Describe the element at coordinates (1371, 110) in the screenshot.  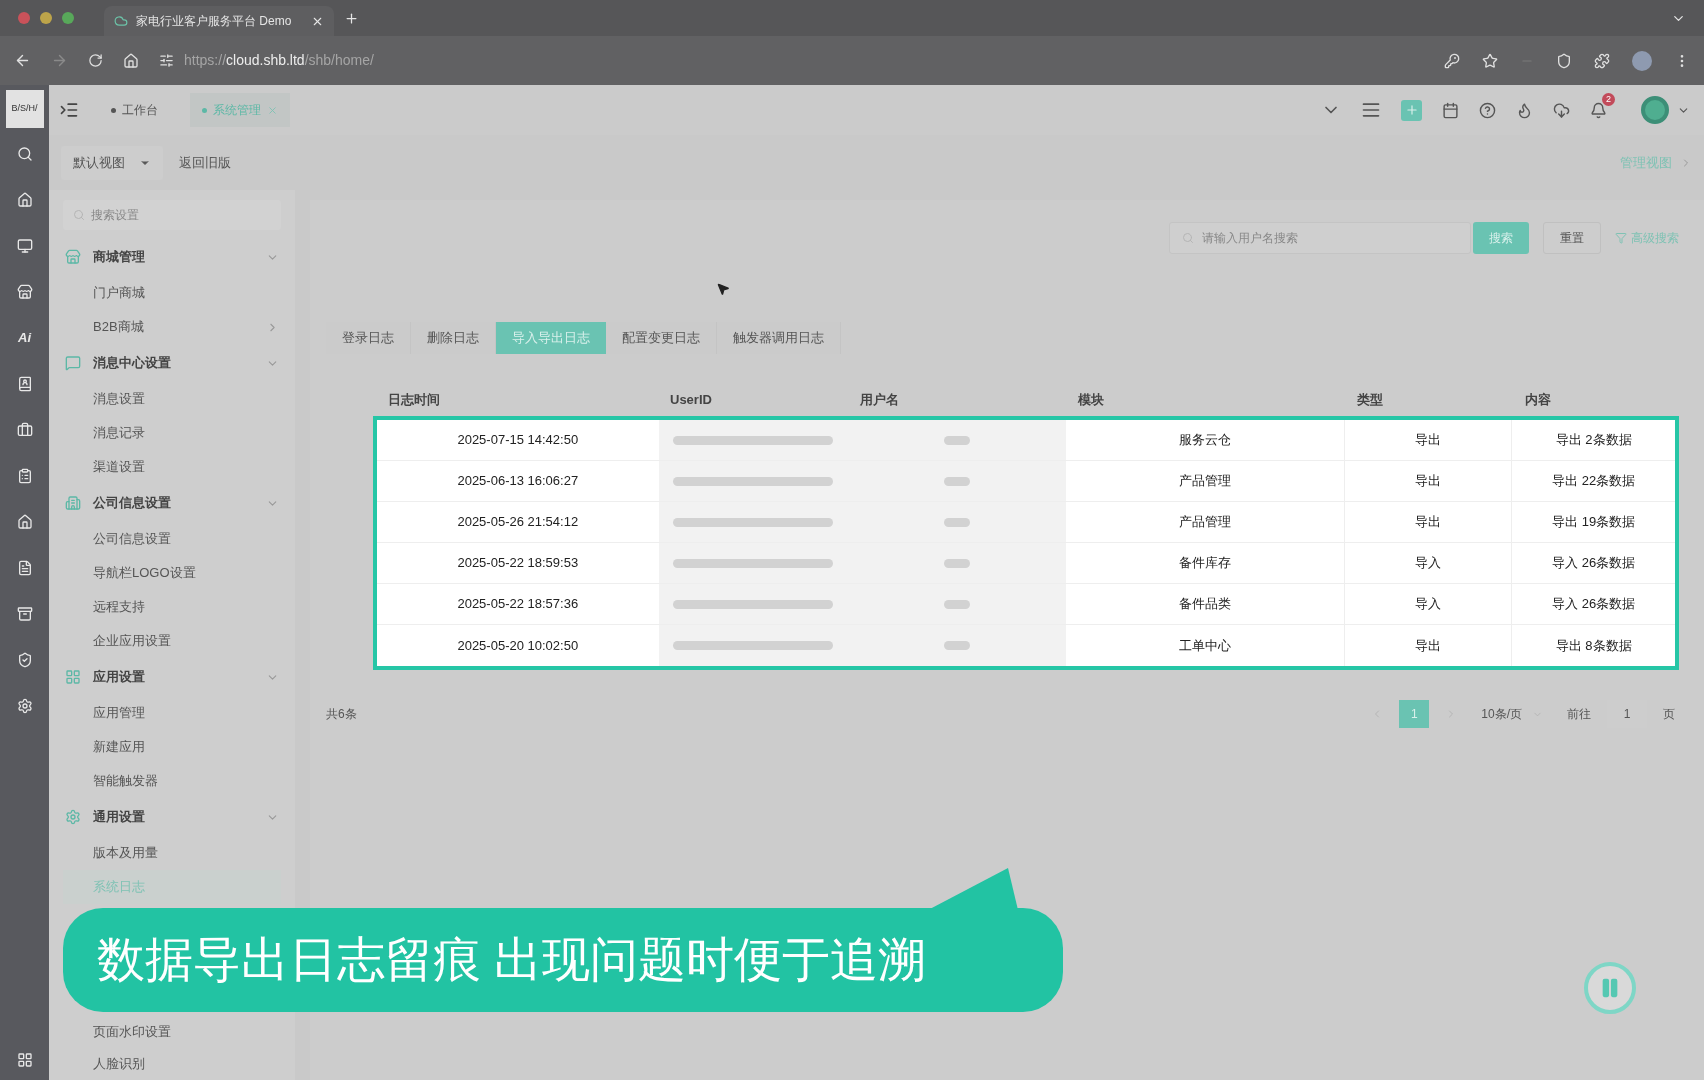
I see `menu-icon` at that location.